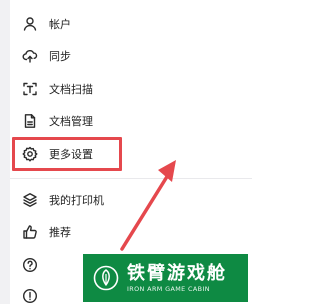 Image resolution: width=320 pixels, height=304 pixels. What do you see at coordinates (71, 121) in the screenshot?
I see `menu-item-label: 文档管理` at bounding box center [71, 121].